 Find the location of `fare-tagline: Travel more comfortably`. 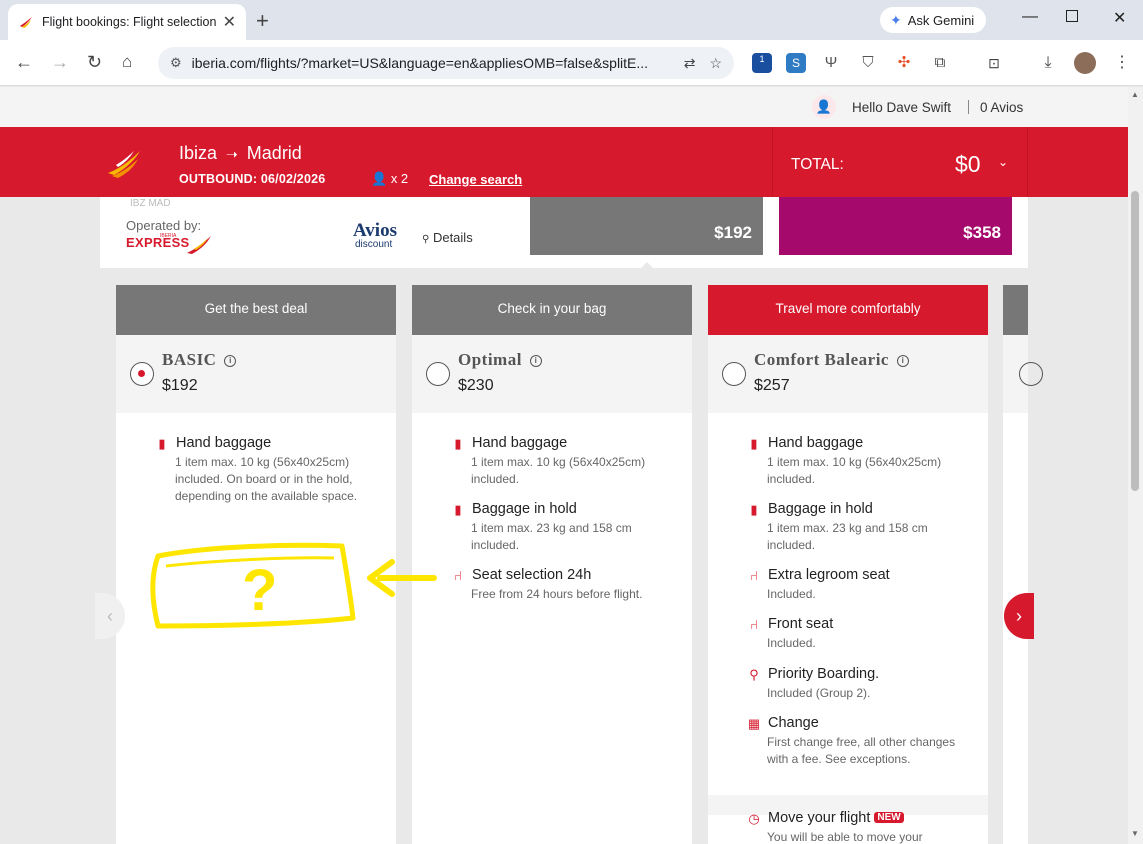

fare-tagline: Travel more comfortably is located at coordinates (848, 310).